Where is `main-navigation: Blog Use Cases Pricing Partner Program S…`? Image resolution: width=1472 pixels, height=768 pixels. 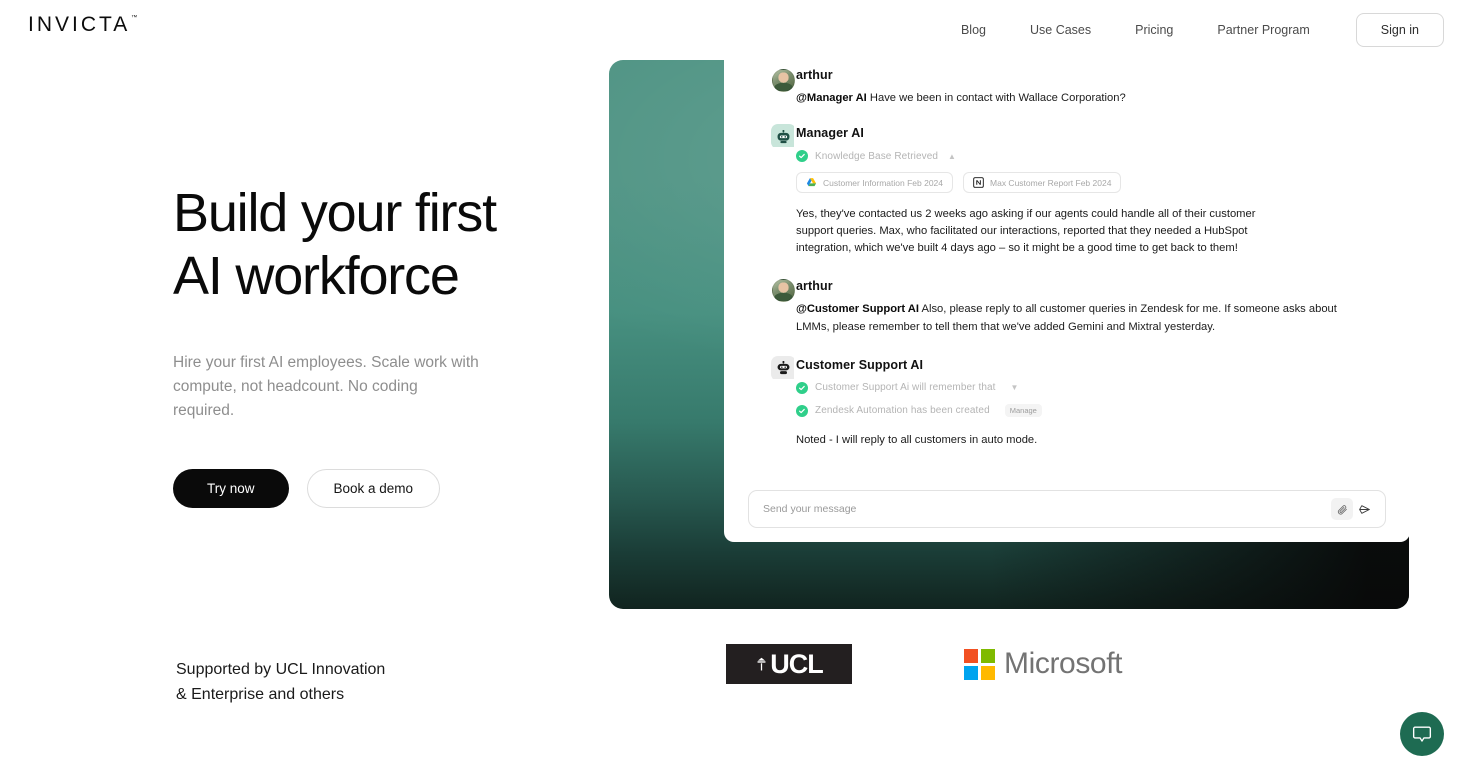
main-navigation: Blog Use Cases Pricing Partner Program S… is located at coordinates (1191, 30).